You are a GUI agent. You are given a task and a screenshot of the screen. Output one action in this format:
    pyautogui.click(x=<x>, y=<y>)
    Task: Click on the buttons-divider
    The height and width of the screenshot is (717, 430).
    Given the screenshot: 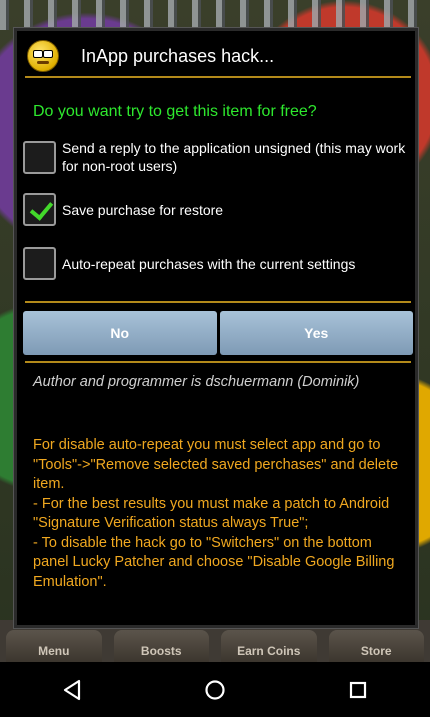 What is the action you would take?
    pyautogui.click(x=218, y=362)
    